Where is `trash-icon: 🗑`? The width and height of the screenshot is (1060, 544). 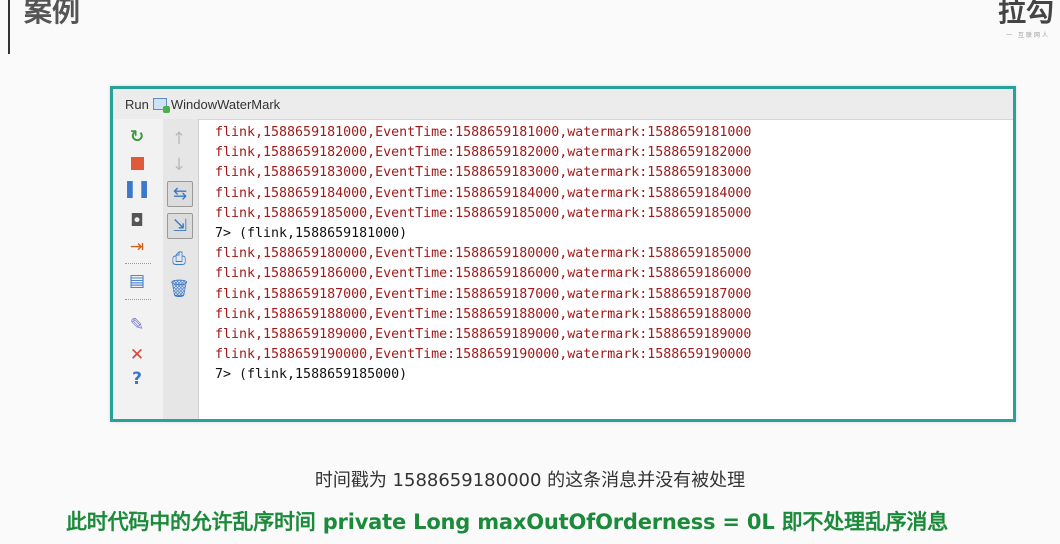 trash-icon: 🗑 is located at coordinates (179, 289).